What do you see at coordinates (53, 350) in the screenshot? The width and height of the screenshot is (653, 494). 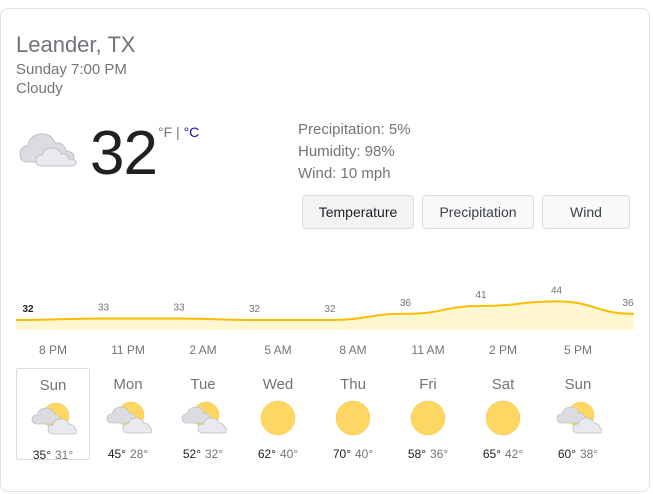 I see `hour-label: 8 PM` at bounding box center [53, 350].